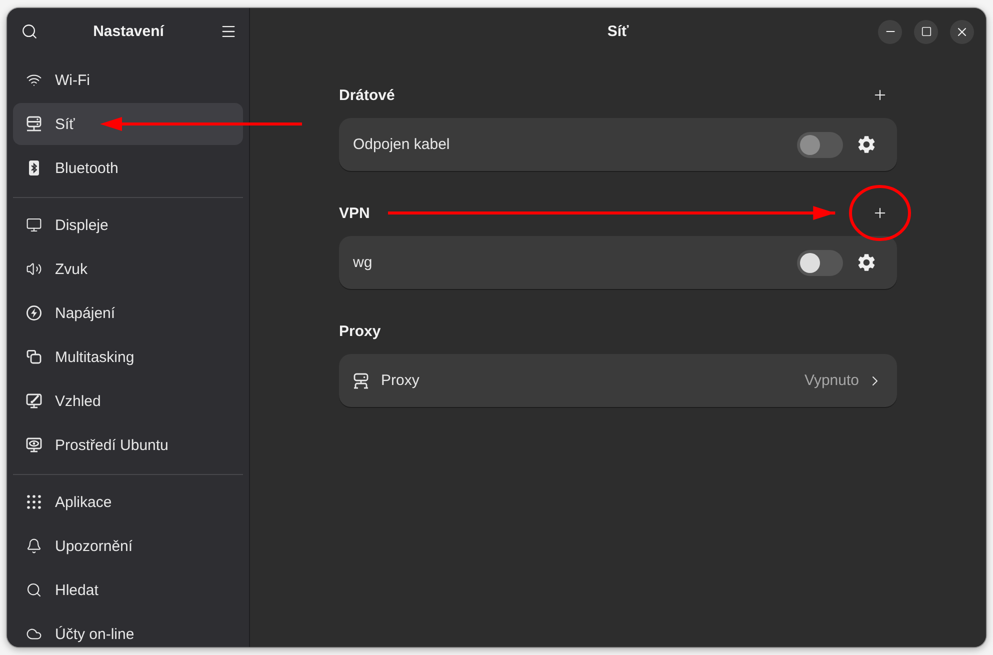 The width and height of the screenshot is (993, 655). Describe the element at coordinates (34, 124) in the screenshot. I see `network-icon` at that location.